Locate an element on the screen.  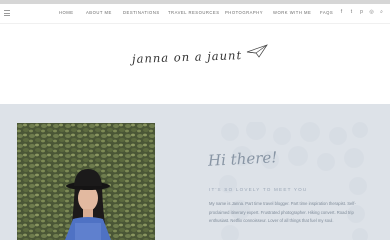
instagram-icon: ◎ is located at coordinates (371, 12).